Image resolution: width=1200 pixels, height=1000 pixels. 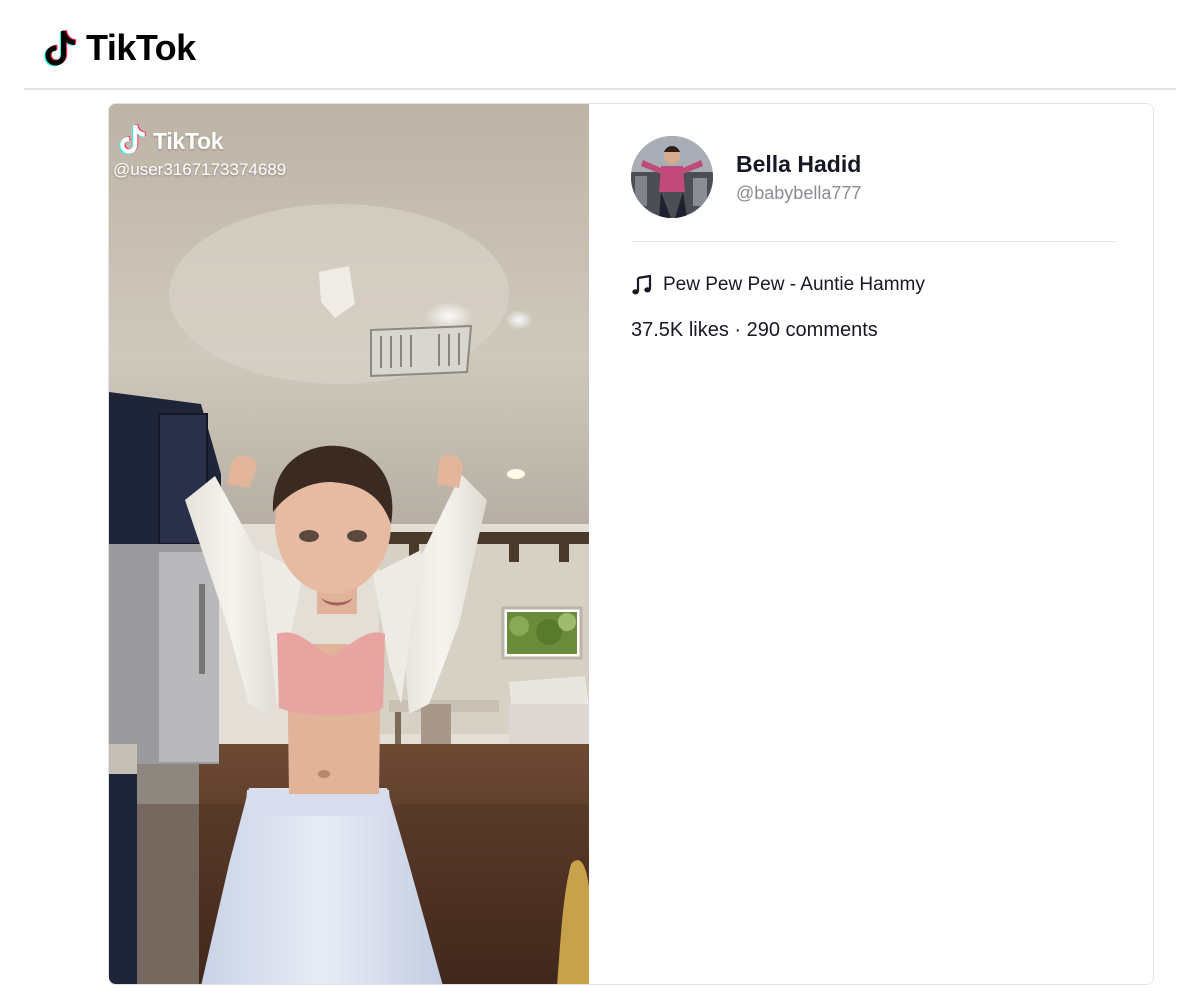 I want to click on header-divider, so click(x=600, y=89).